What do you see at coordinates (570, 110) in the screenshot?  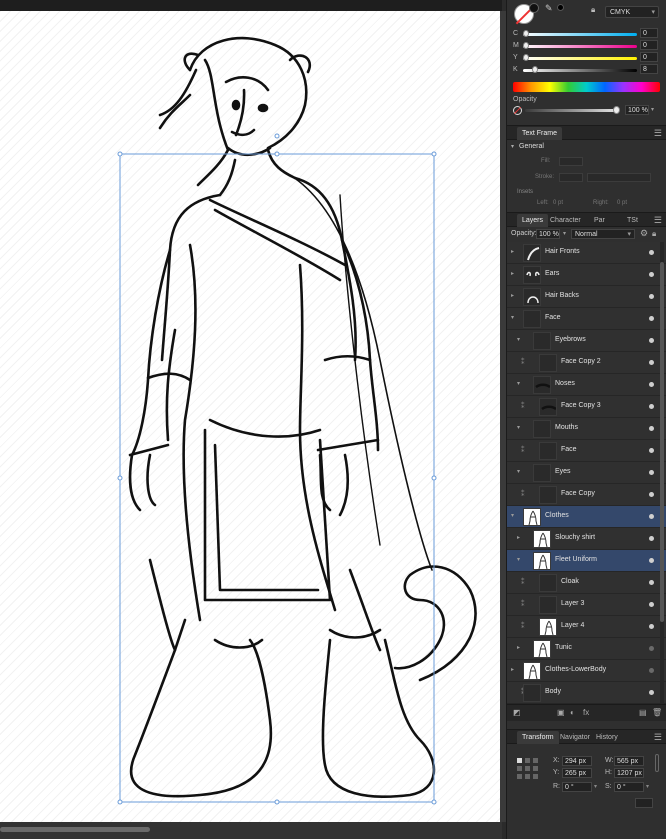 I see `opacity-slider` at bounding box center [570, 110].